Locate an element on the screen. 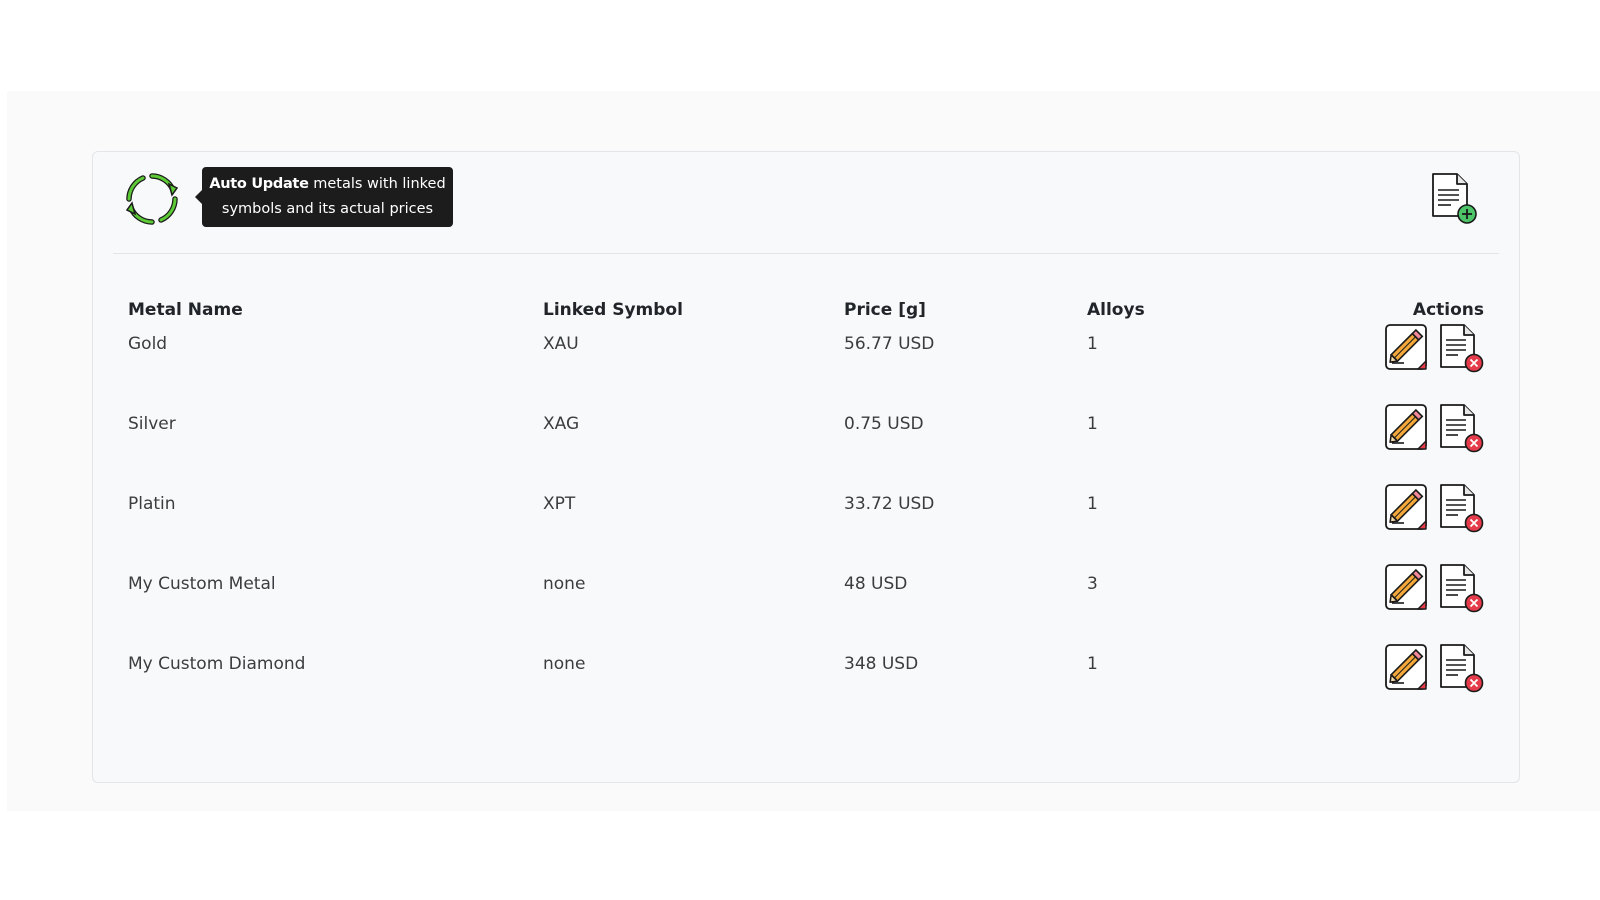  price-cell: 56.77 USD is located at coordinates (889, 344).